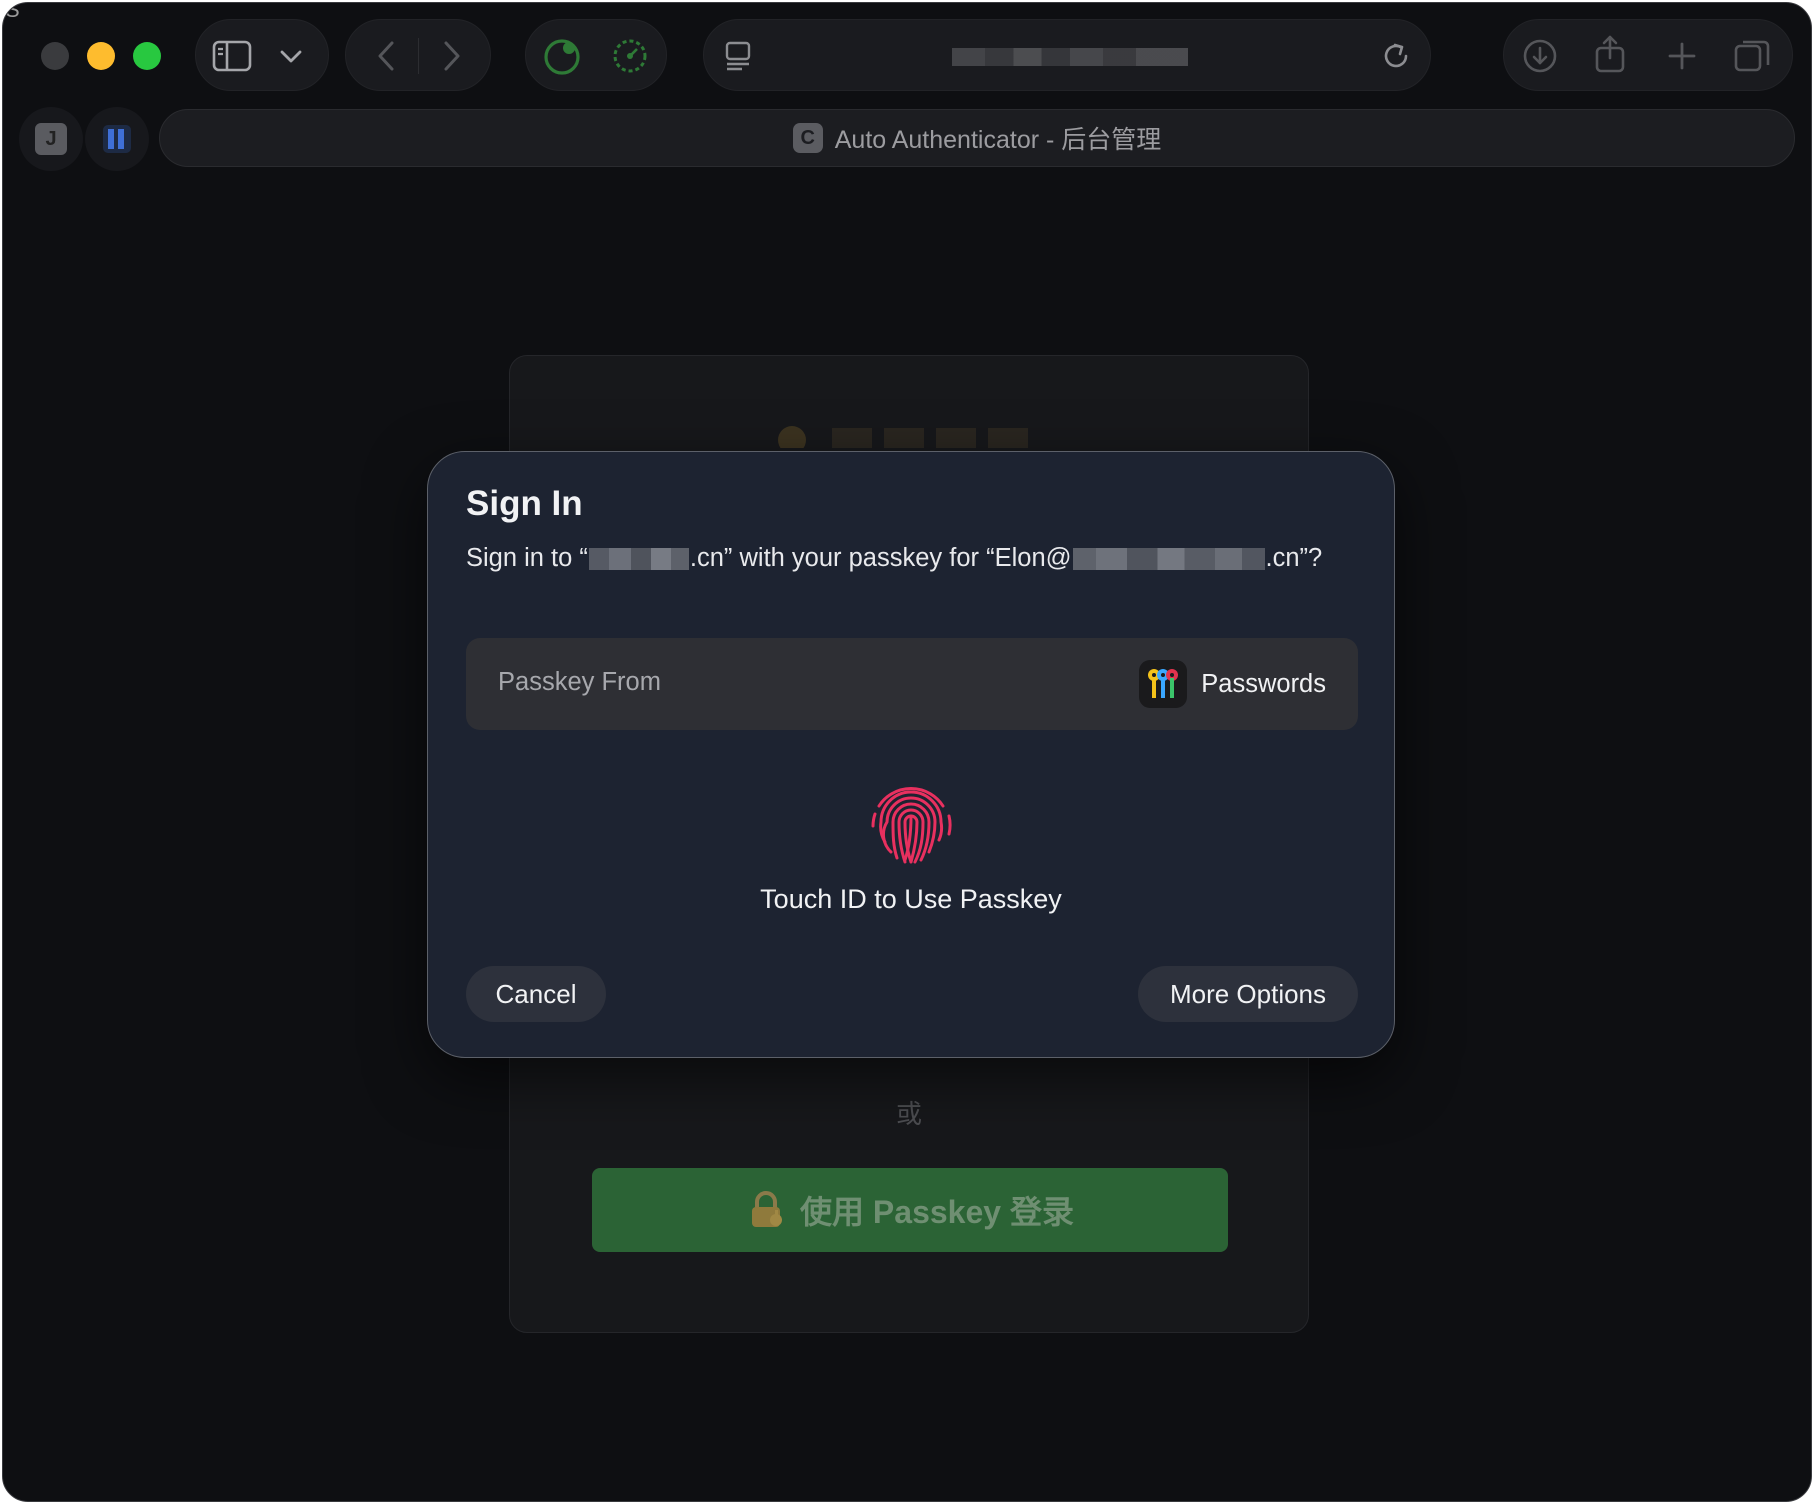 This screenshot has height=1504, width=1814. I want to click on back-icon, so click(386, 56).